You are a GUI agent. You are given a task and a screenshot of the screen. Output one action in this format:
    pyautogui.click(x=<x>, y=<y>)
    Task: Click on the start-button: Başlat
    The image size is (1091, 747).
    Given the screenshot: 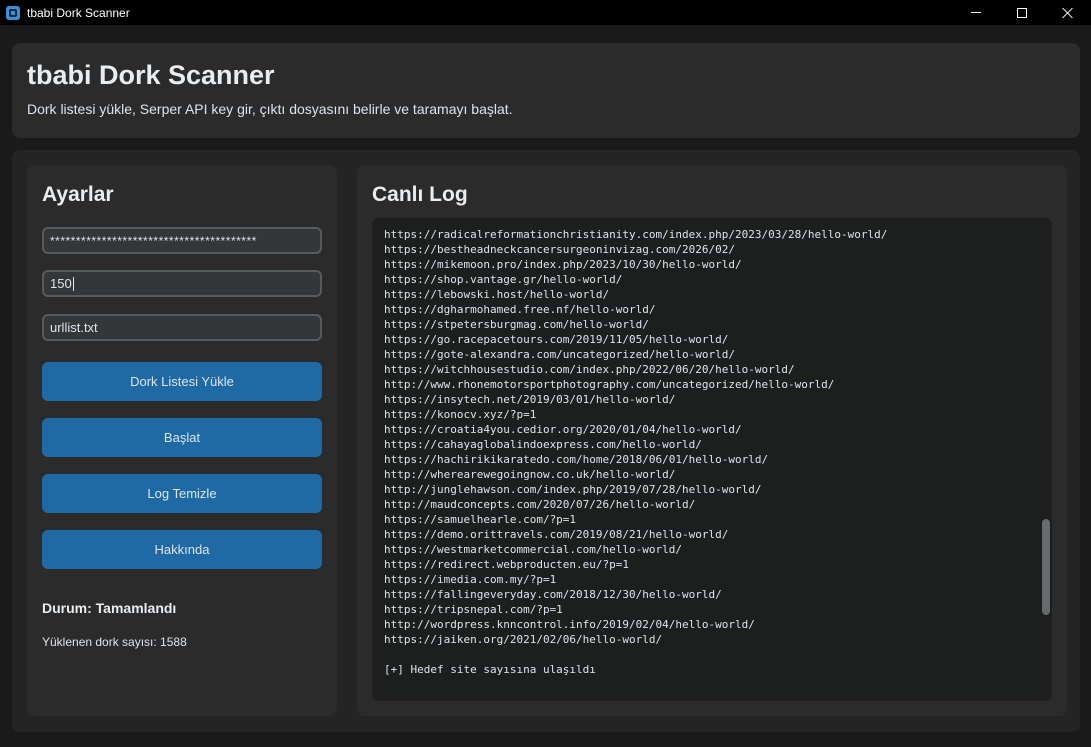 What is the action you would take?
    pyautogui.click(x=182, y=437)
    